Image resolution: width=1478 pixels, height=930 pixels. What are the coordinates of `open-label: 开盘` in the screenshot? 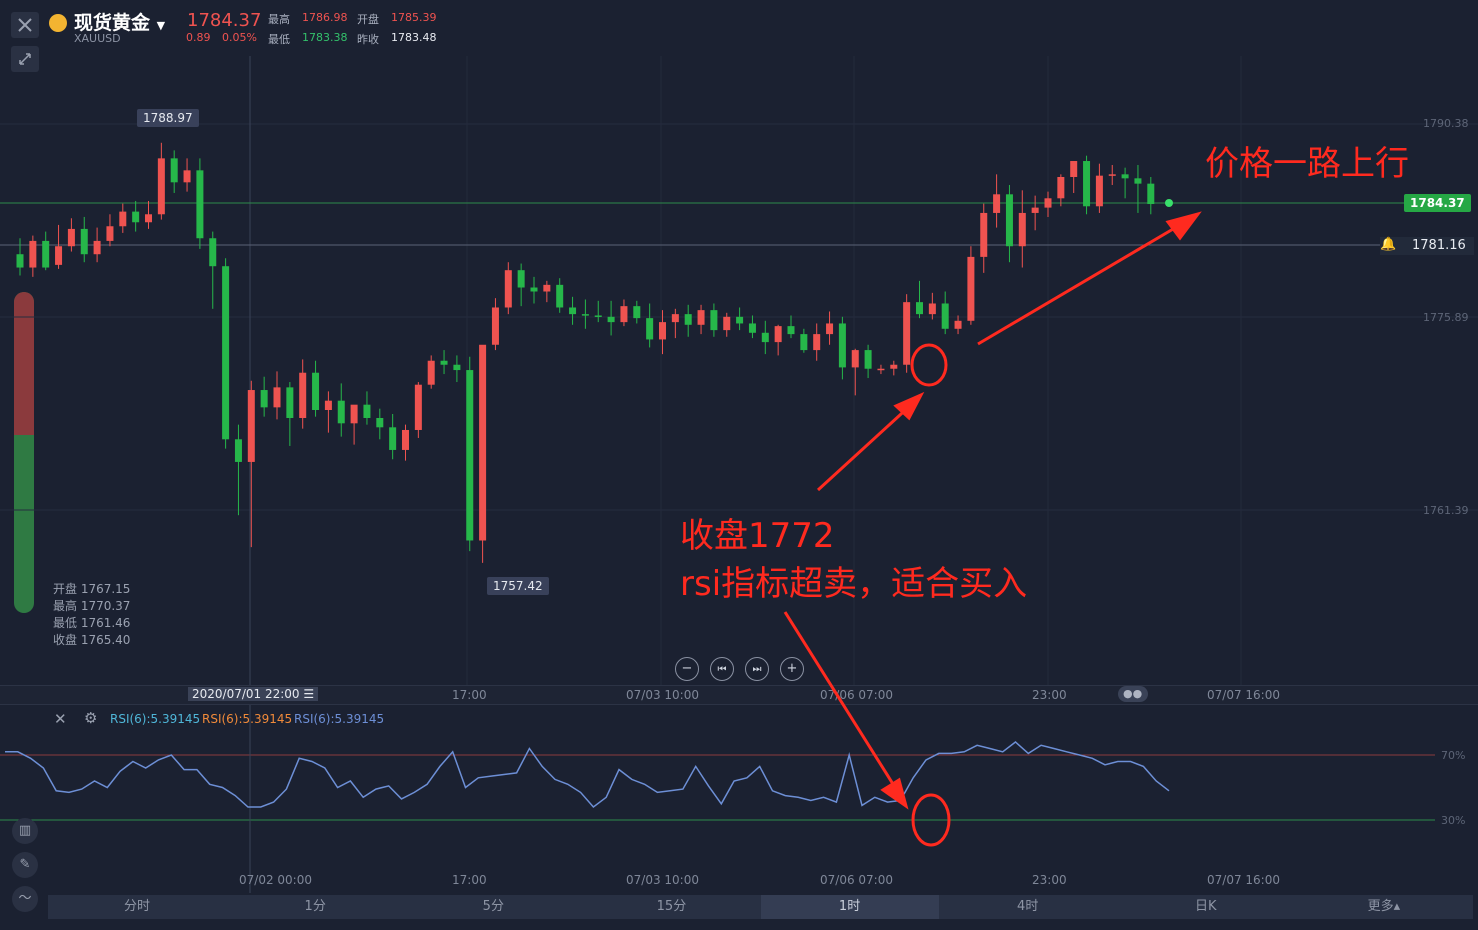 It's located at (368, 19).